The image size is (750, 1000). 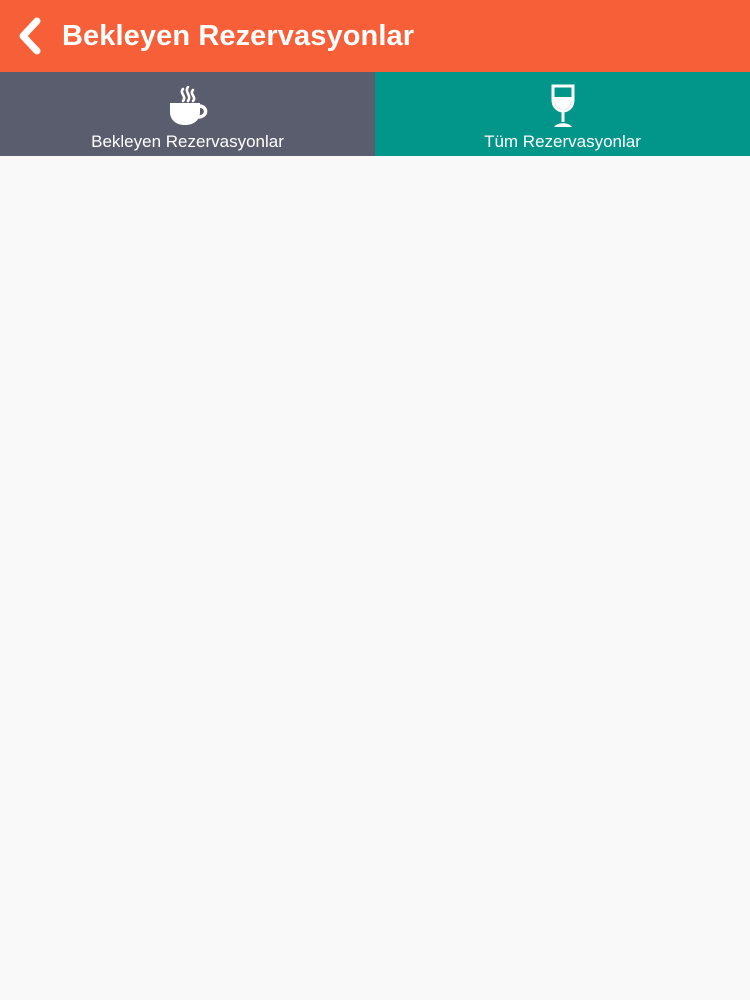 I want to click on chevron-left-icon, so click(x=30, y=36).